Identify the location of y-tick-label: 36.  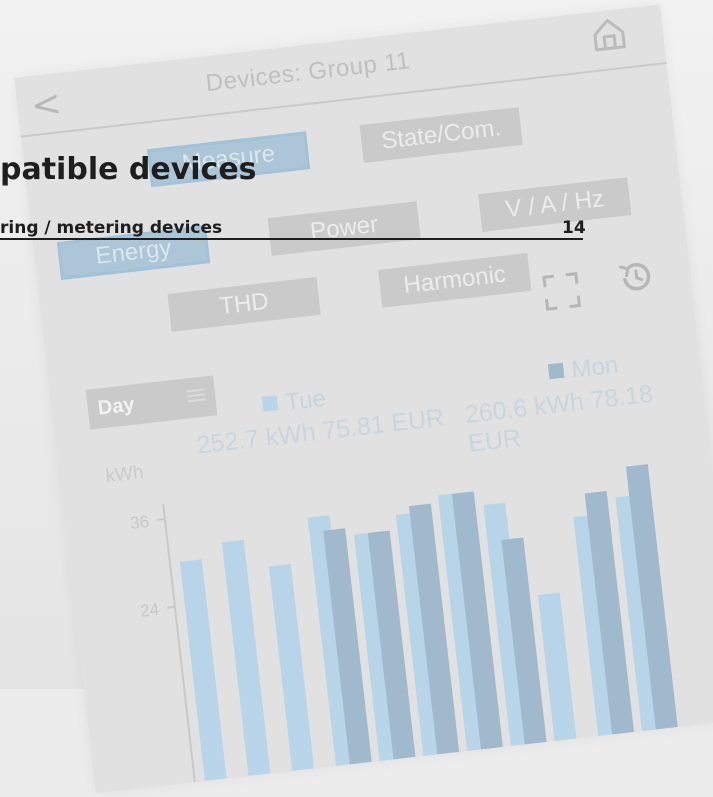
(139, 522).